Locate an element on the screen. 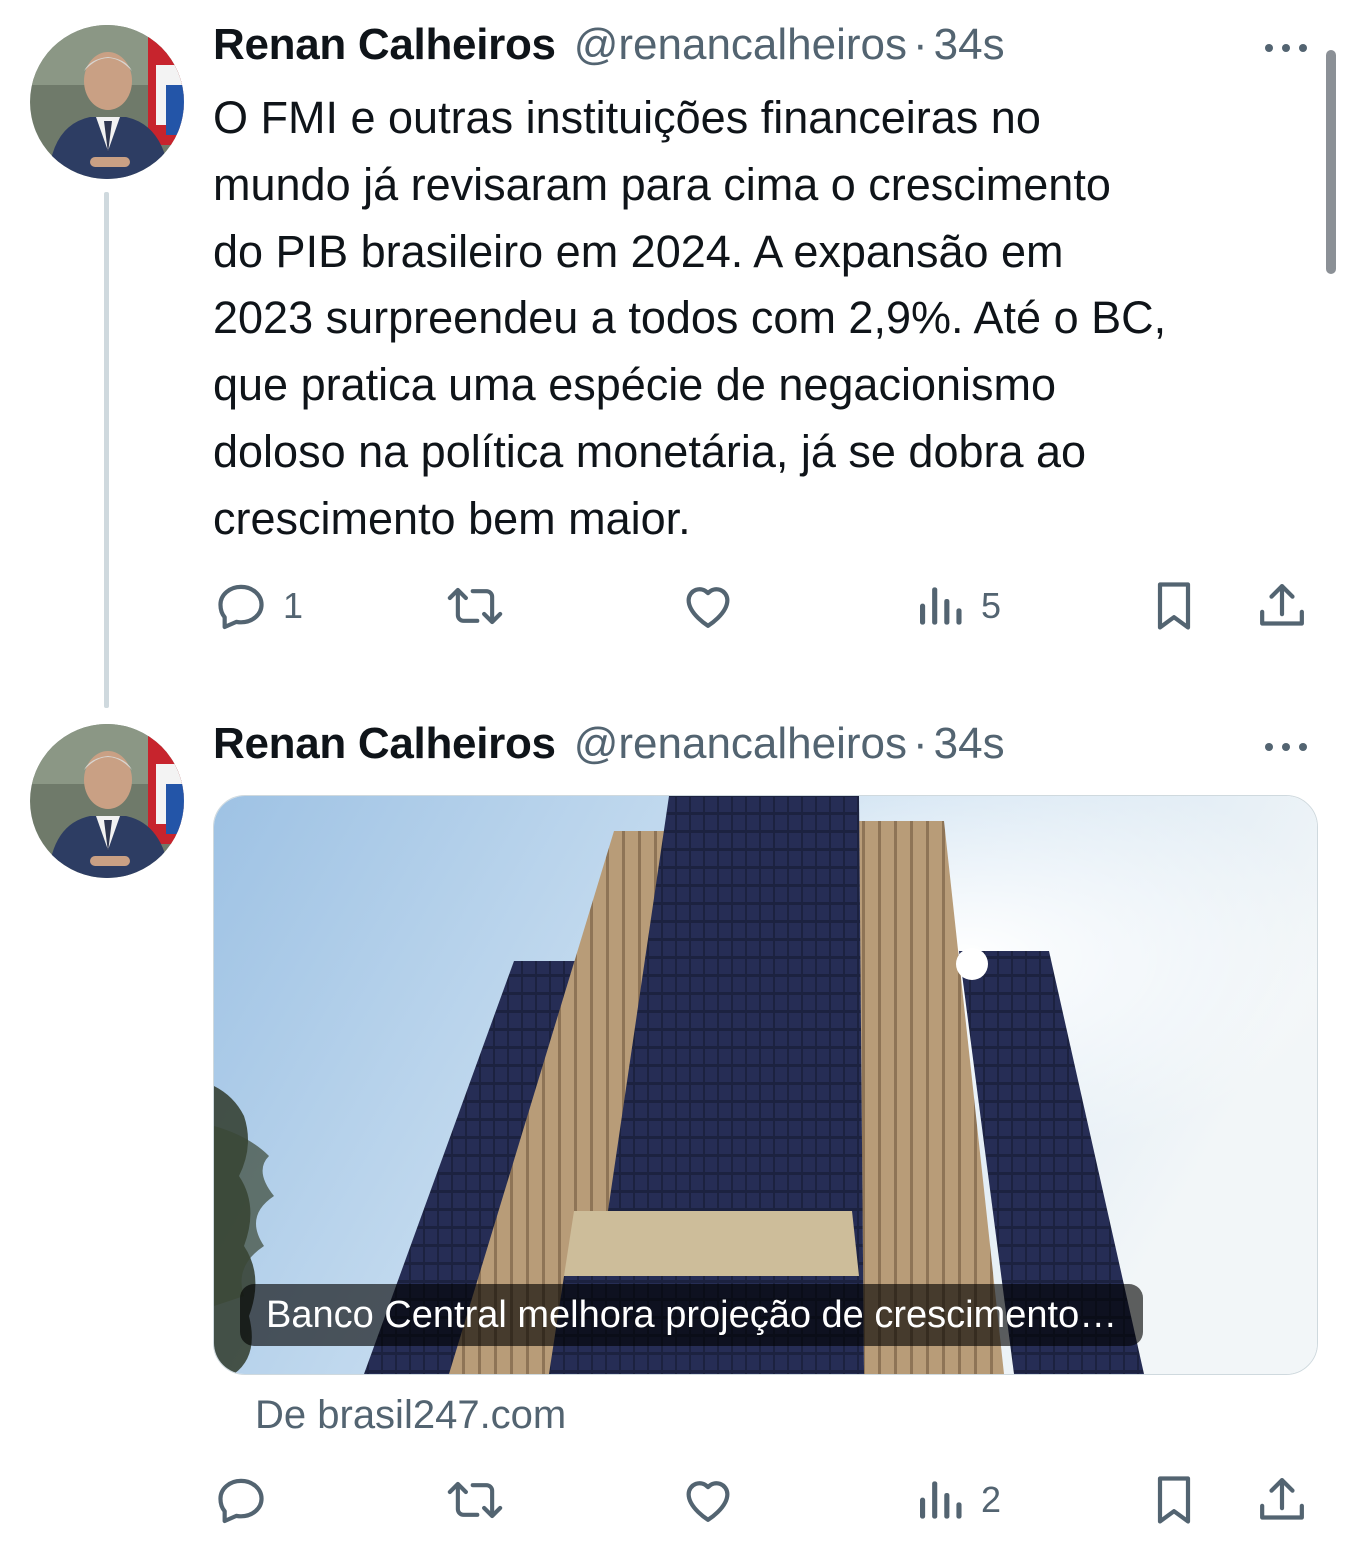  views-button: 2 is located at coordinates (958, 1500).